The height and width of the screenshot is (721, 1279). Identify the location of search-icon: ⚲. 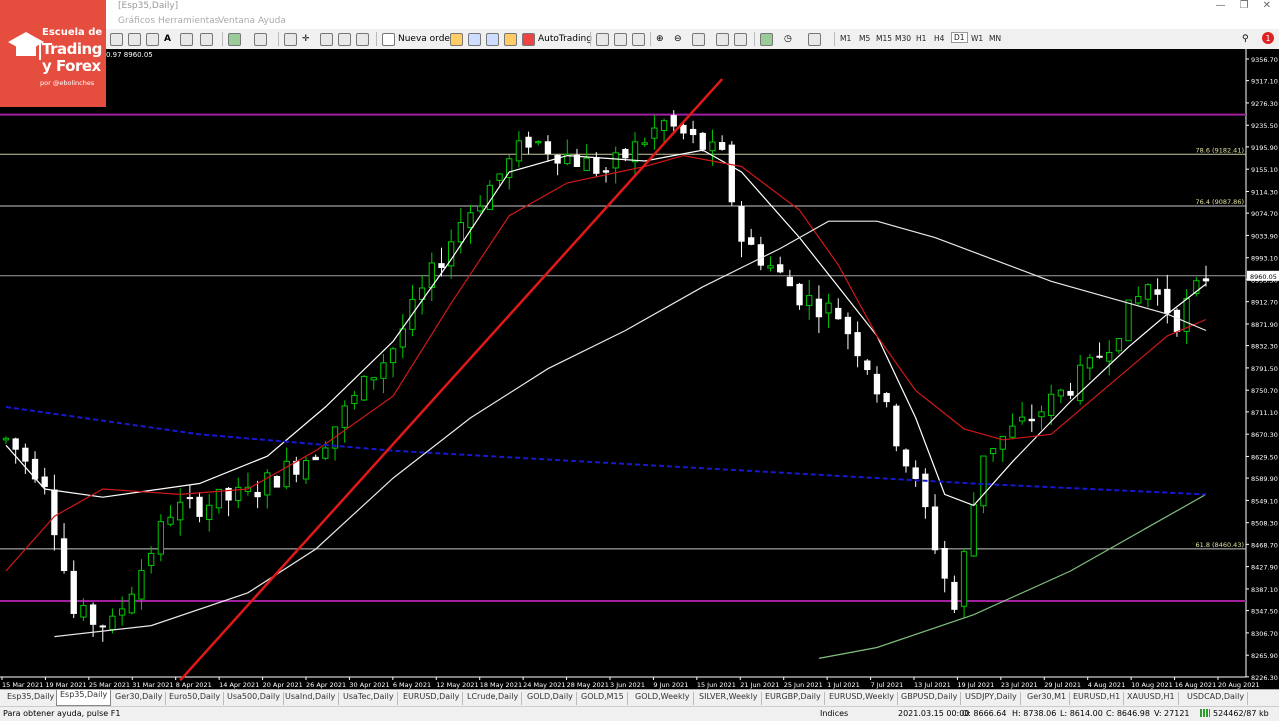
(1245, 39).